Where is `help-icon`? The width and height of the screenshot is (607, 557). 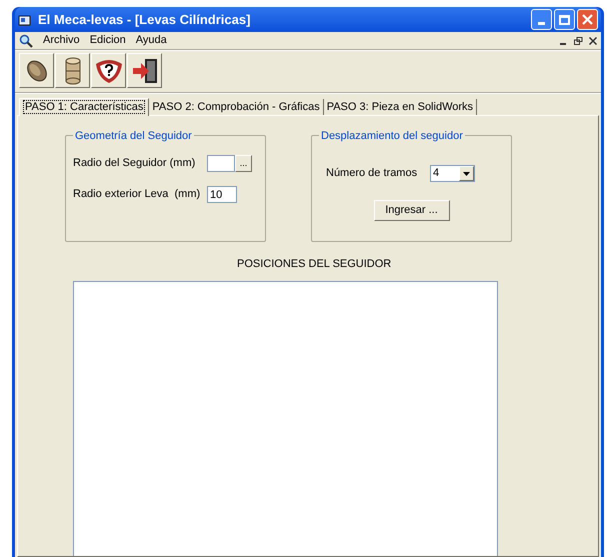
help-icon is located at coordinates (109, 71).